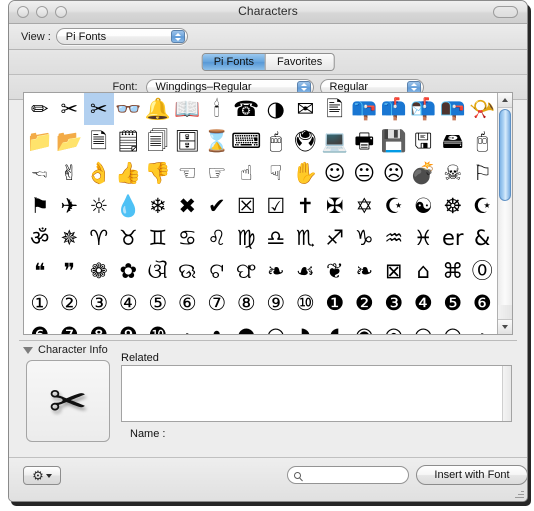 This screenshot has height=511, width=534. What do you see at coordinates (365, 109) in the screenshot?
I see `glyph-cell: 📪` at bounding box center [365, 109].